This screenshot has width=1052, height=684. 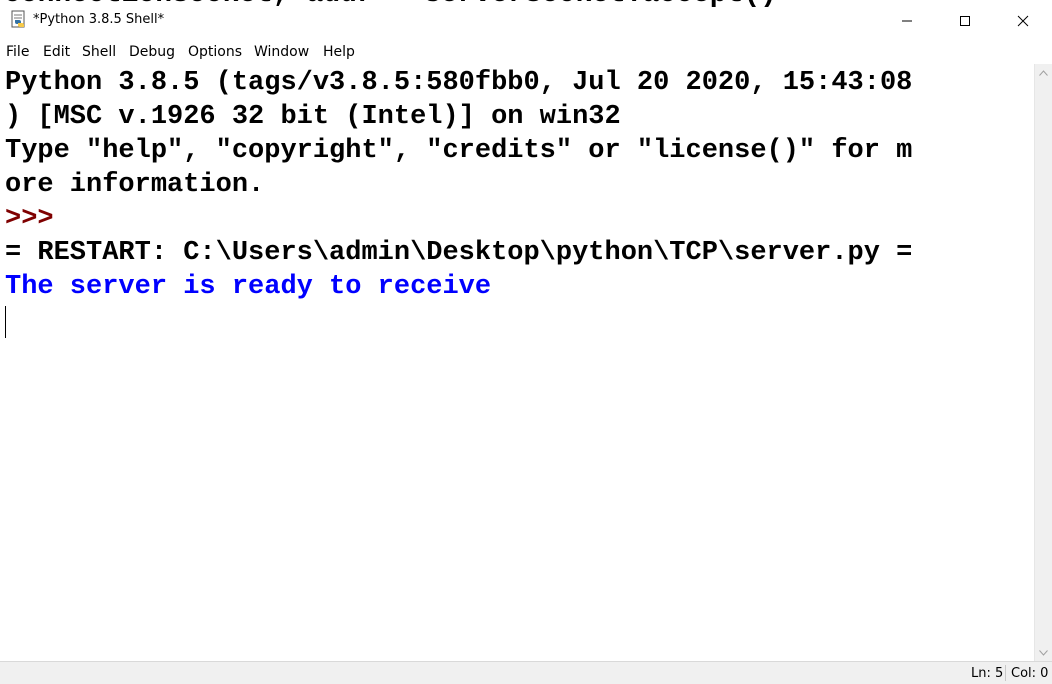 I want to click on menu-debug: Debug, so click(x=152, y=52).